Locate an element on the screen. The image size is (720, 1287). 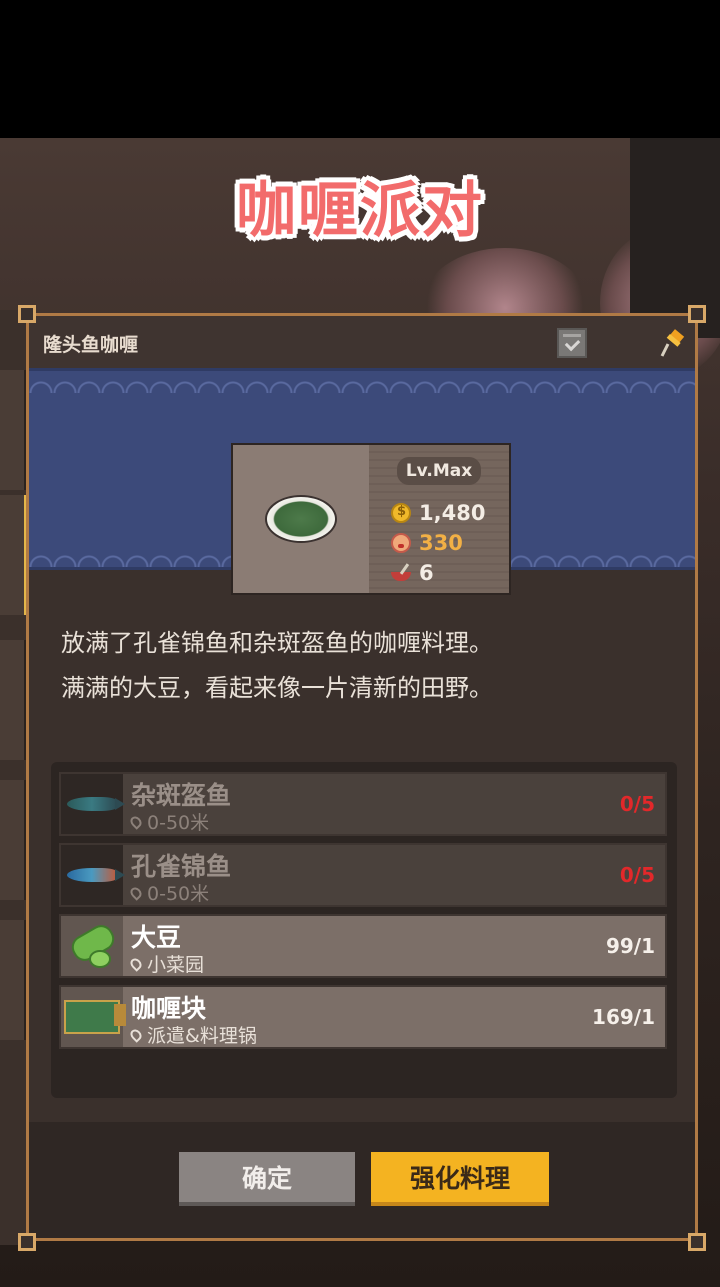
servings-stat: 6 is located at coordinates (412, 573).